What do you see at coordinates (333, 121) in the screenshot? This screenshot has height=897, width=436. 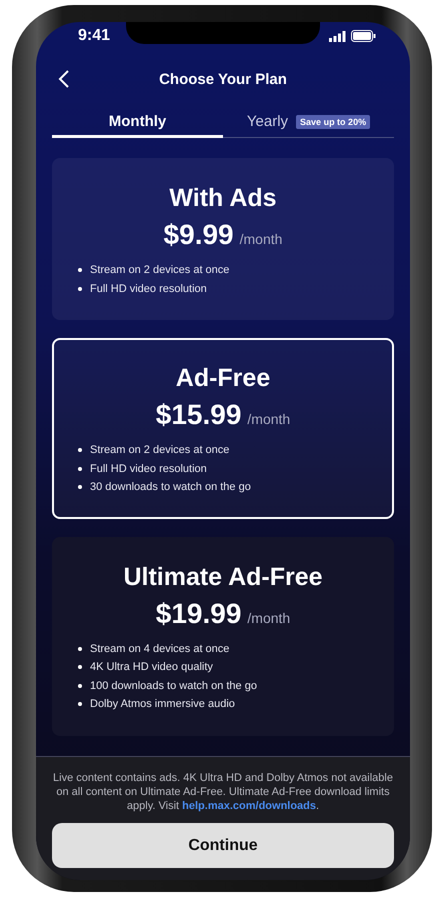 I see `savings-badge: Save up to 20%` at bounding box center [333, 121].